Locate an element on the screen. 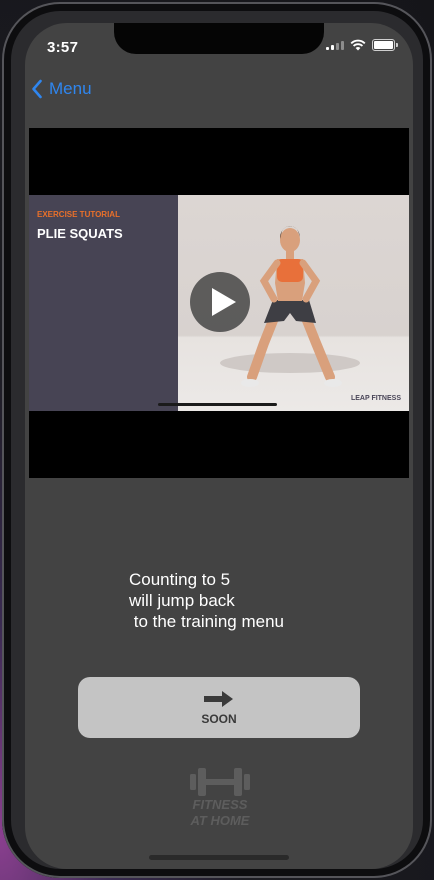  soon-button-label: SOON is located at coordinates (219, 719).